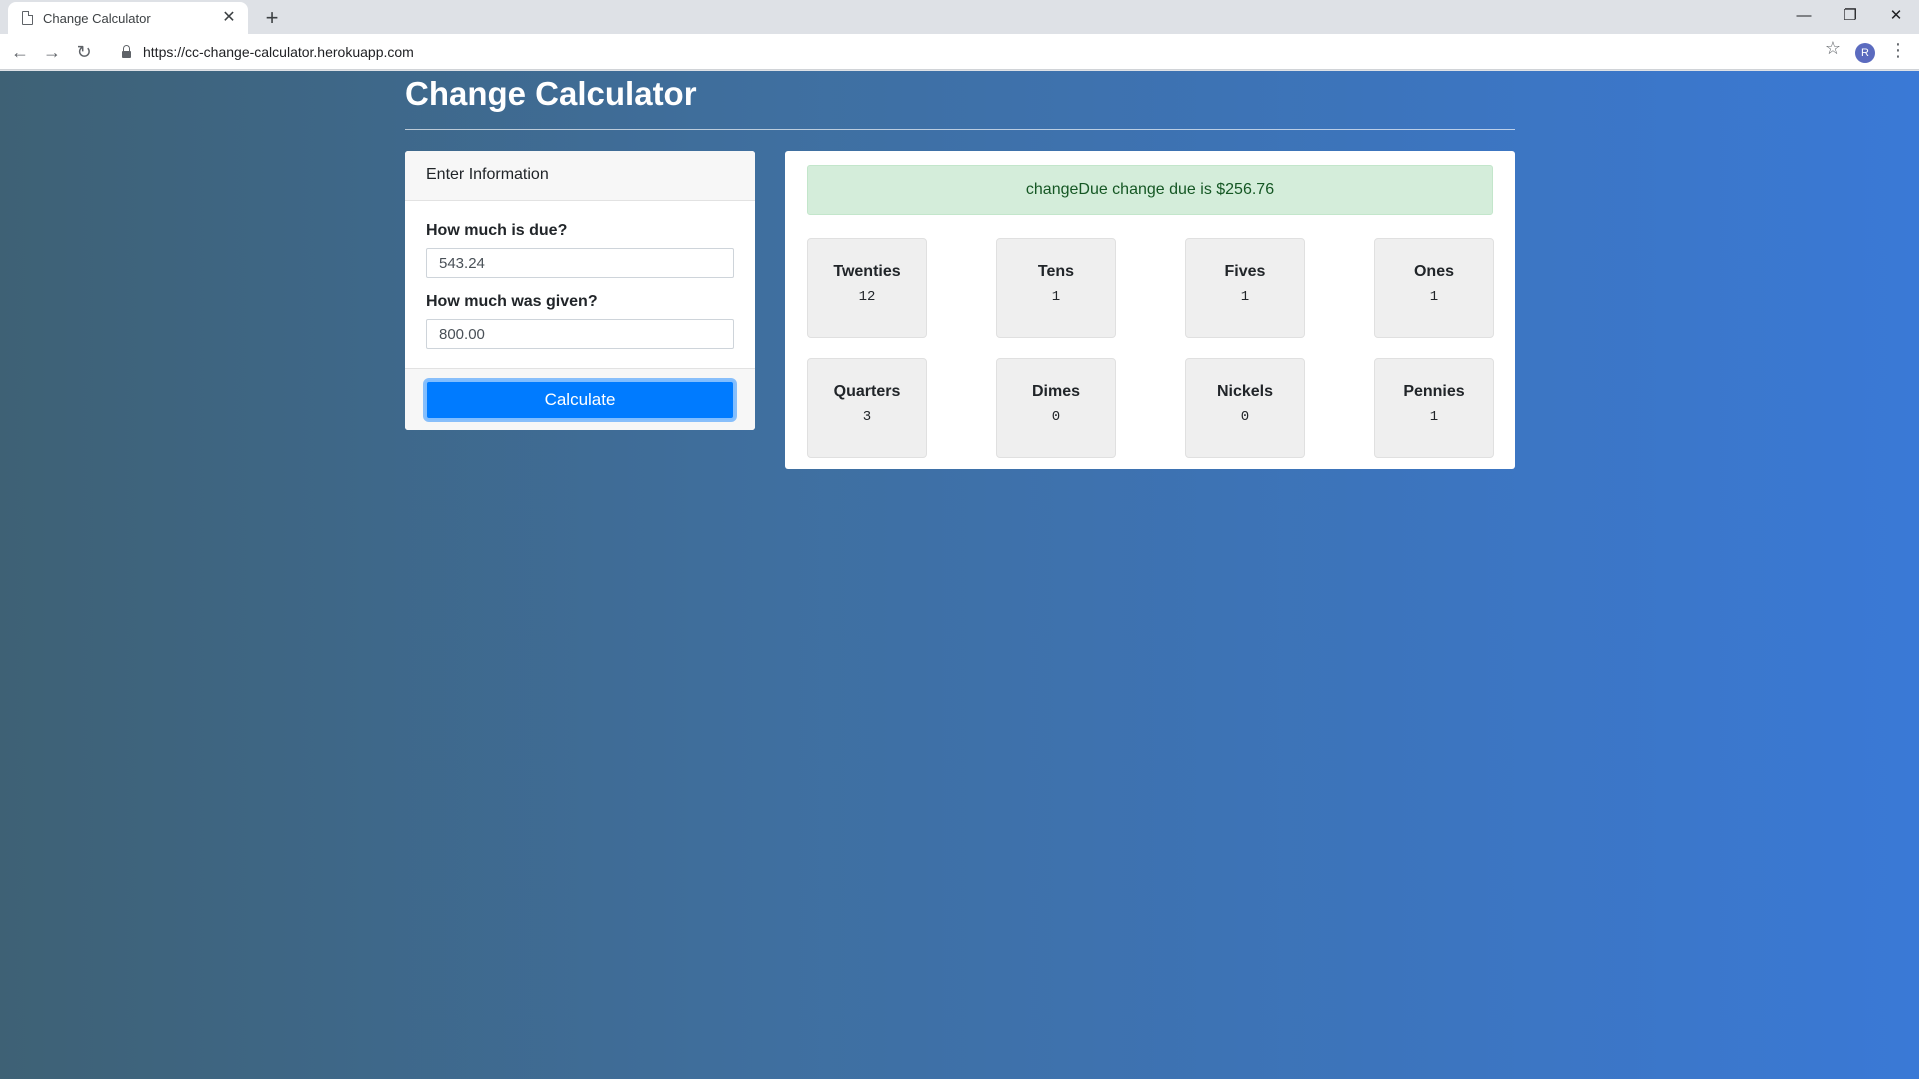  What do you see at coordinates (551, 93) in the screenshot?
I see `page-title: Change Calculator` at bounding box center [551, 93].